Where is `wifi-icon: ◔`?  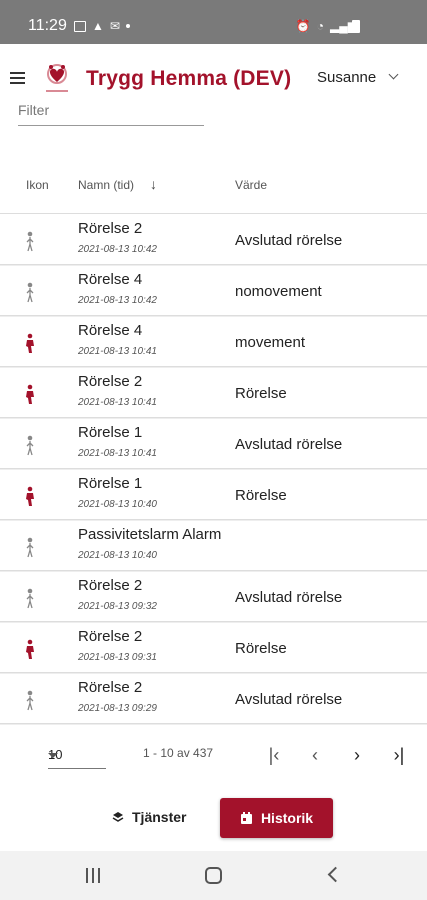 wifi-icon: ◔ is located at coordinates (320, 26).